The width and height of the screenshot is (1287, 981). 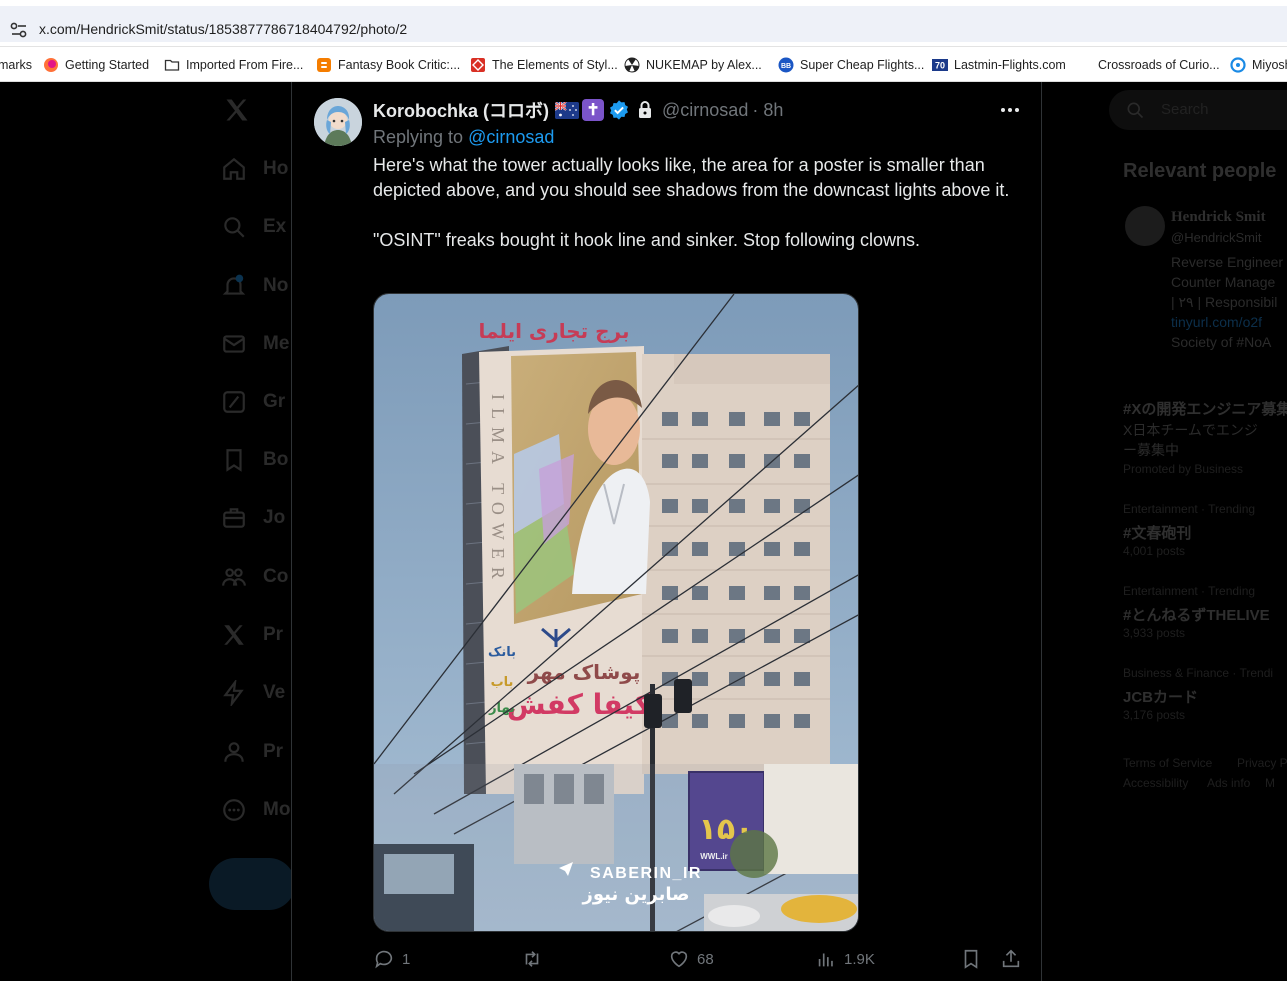 What do you see at coordinates (237, 110) in the screenshot?
I see `x-logo-icon` at bounding box center [237, 110].